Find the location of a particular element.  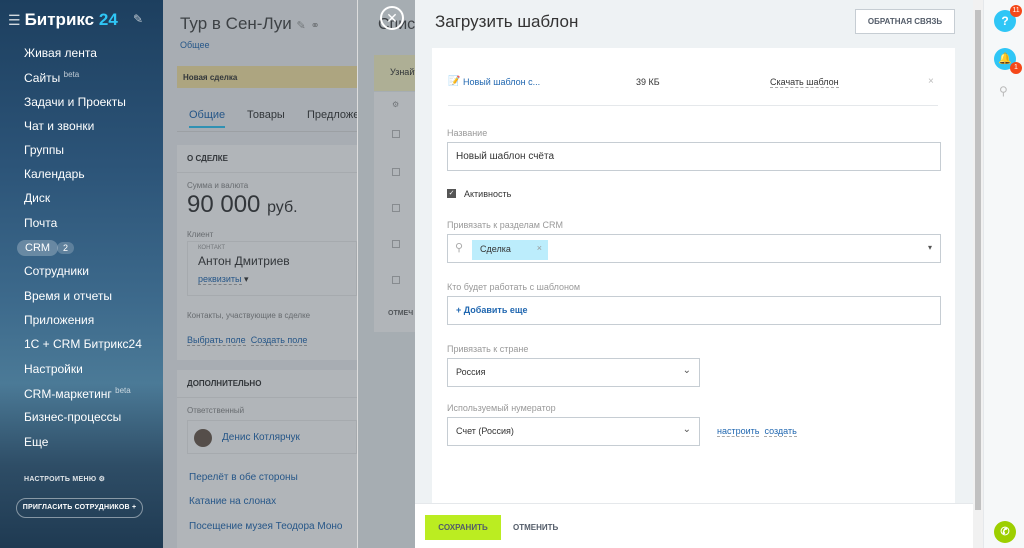

responsible-box: Денис Котлярчук is located at coordinates (272, 437).